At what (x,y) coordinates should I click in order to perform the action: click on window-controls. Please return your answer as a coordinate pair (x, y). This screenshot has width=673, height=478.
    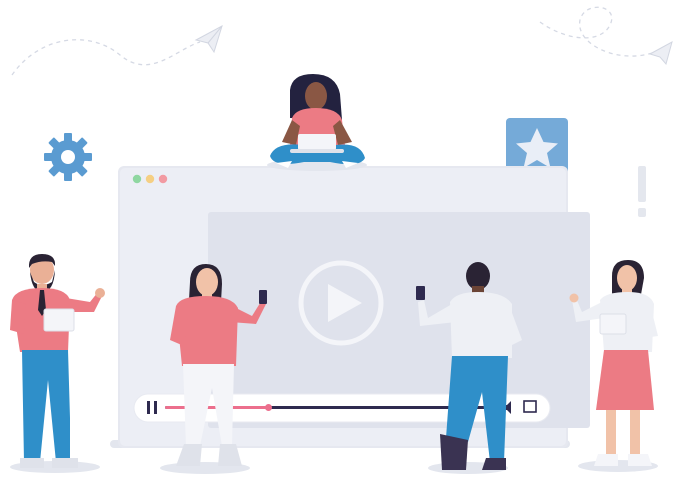
    Looking at the image, I should click on (150, 179).